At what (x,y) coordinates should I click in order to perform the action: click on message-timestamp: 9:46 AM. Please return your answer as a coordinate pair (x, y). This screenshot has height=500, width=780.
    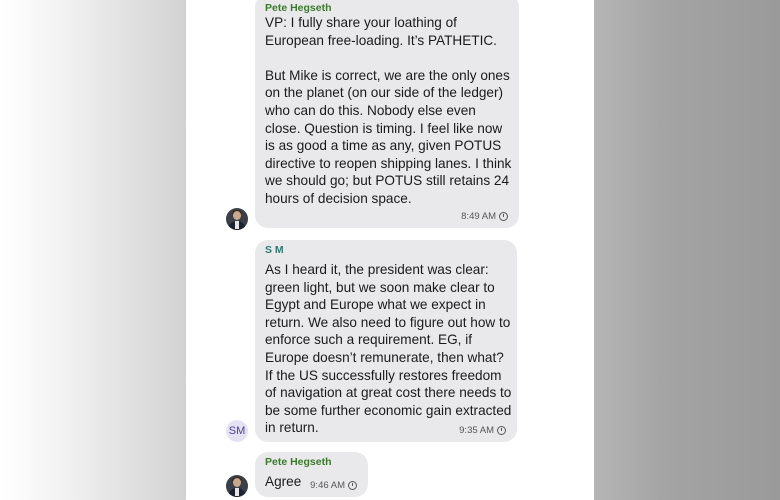
    Looking at the image, I should click on (333, 485).